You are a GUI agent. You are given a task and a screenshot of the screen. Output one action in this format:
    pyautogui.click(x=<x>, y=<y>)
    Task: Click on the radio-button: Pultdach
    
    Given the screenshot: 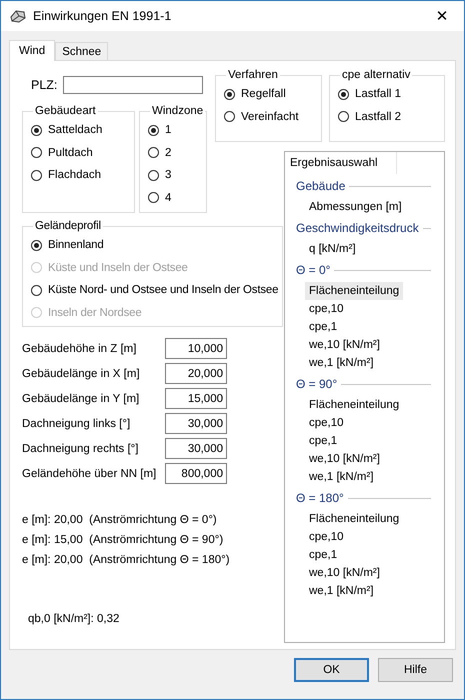 What is the action you would take?
    pyautogui.click(x=82, y=153)
    